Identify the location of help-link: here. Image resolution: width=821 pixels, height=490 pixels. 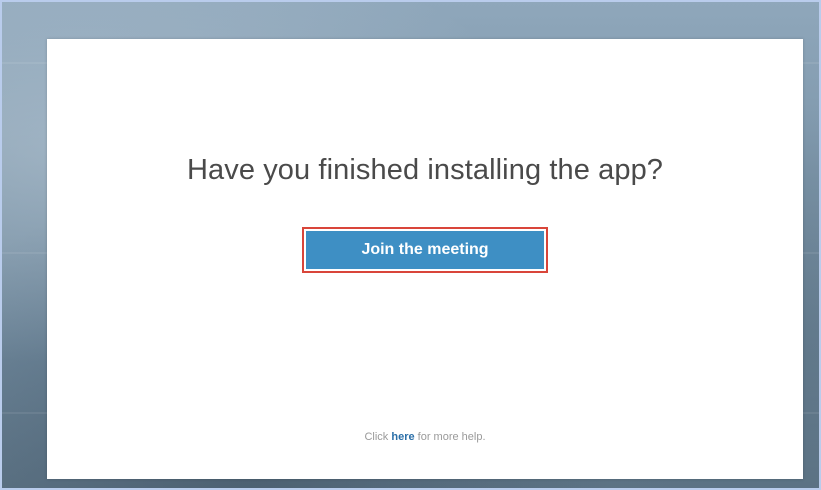
(402, 437).